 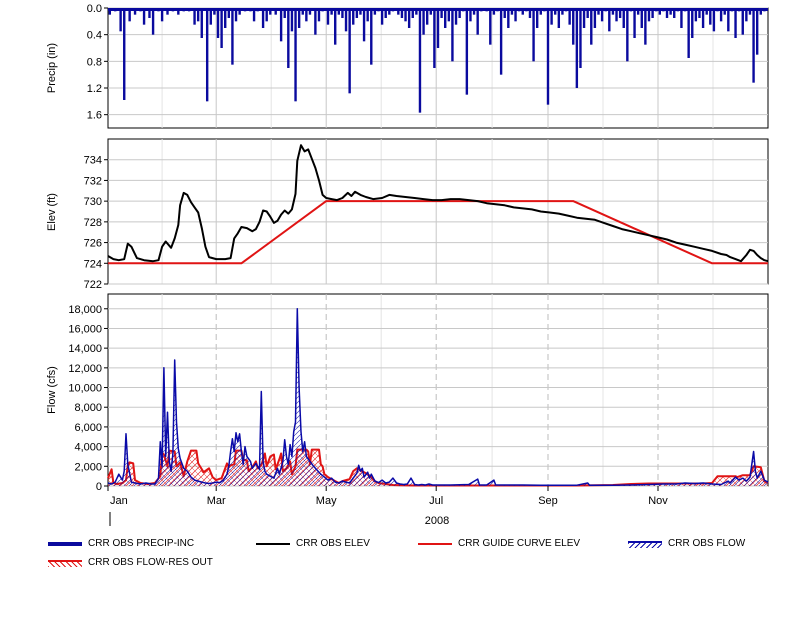 What do you see at coordinates (94, 36) in the screenshot?
I see `y-tick-label: 0.4` at bounding box center [94, 36].